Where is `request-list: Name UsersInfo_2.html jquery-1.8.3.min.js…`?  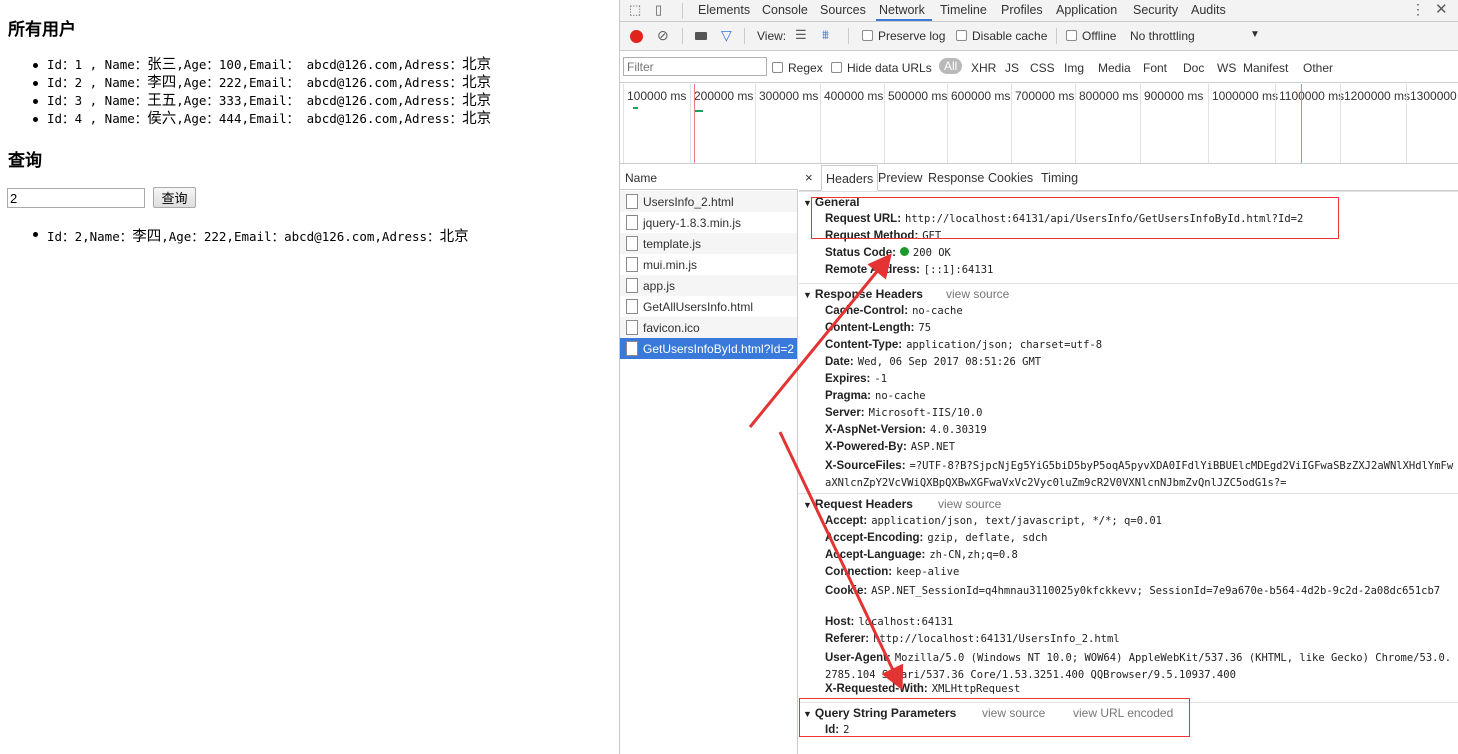
request-list: Name UsersInfo_2.html jquery-1.8.3.min.js… is located at coordinates (709, 459).